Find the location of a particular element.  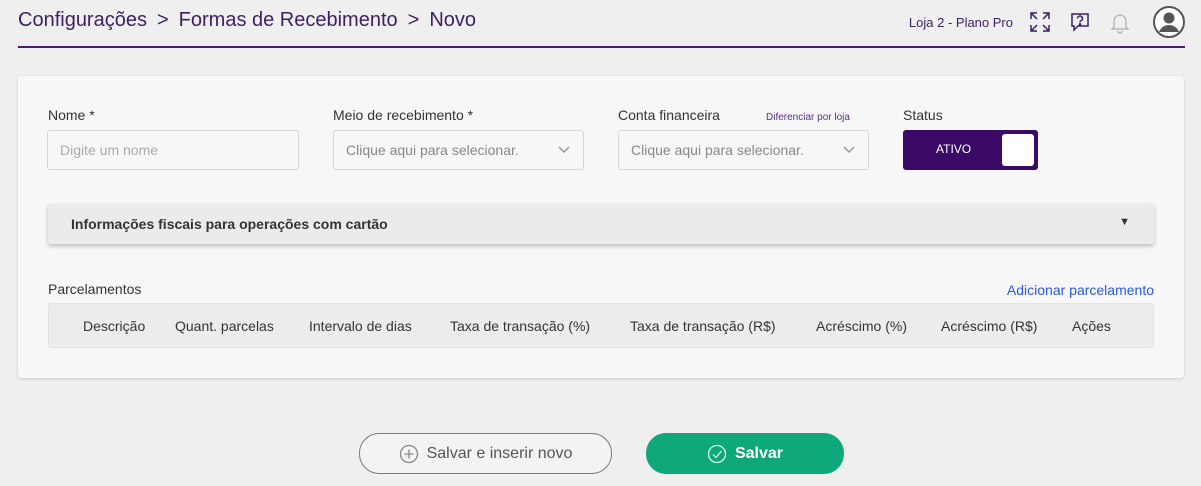

column-header: Quant. parcelas is located at coordinates (224, 326).